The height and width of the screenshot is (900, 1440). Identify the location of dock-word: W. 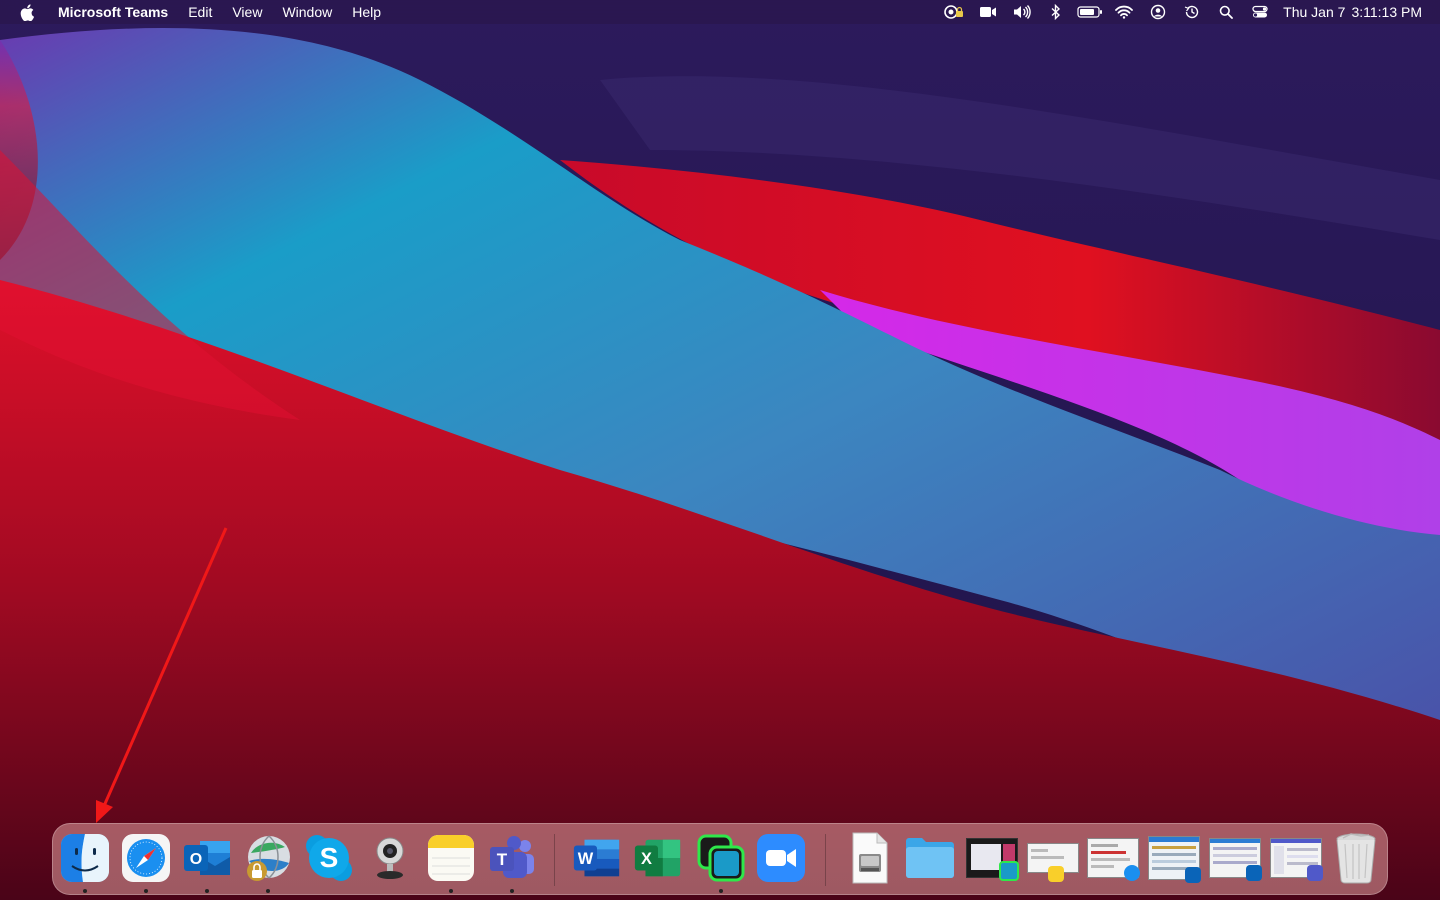
(597, 858).